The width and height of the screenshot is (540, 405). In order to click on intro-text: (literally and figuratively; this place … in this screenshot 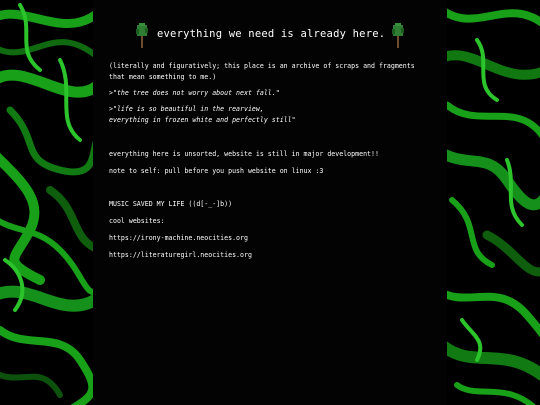, I will do `click(262, 71)`.